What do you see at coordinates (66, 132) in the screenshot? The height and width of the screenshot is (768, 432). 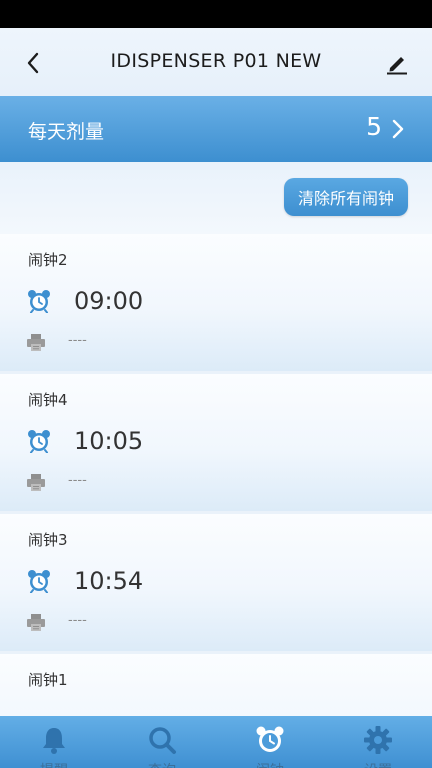 I see `daily-dose-label: 每天剂量` at bounding box center [66, 132].